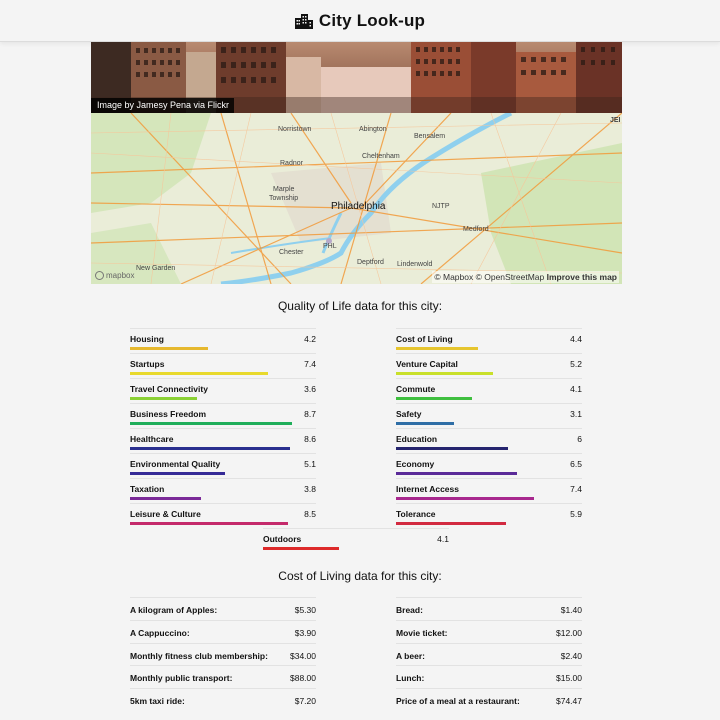 The width and height of the screenshot is (720, 720). What do you see at coordinates (310, 514) in the screenshot?
I see `quality-row-score: 8.5` at bounding box center [310, 514].